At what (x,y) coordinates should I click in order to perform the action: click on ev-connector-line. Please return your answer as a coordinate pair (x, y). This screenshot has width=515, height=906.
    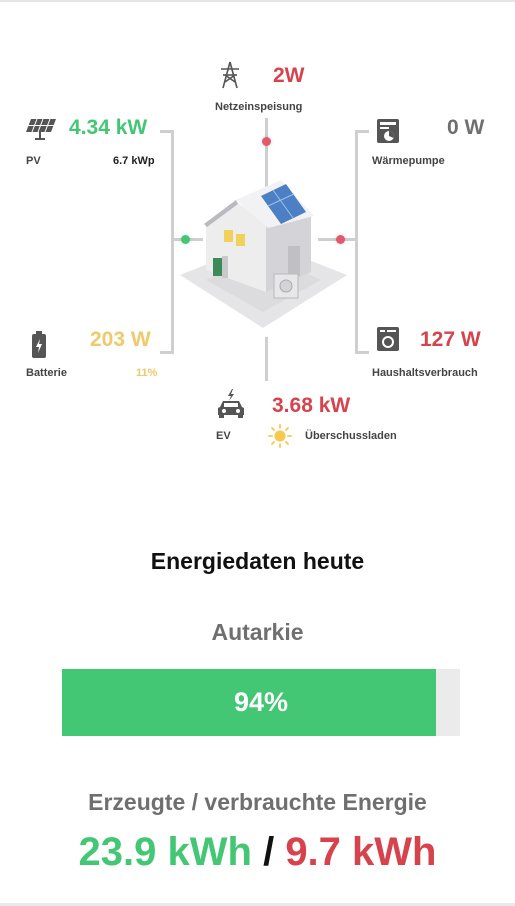
    Looking at the image, I should click on (266, 359).